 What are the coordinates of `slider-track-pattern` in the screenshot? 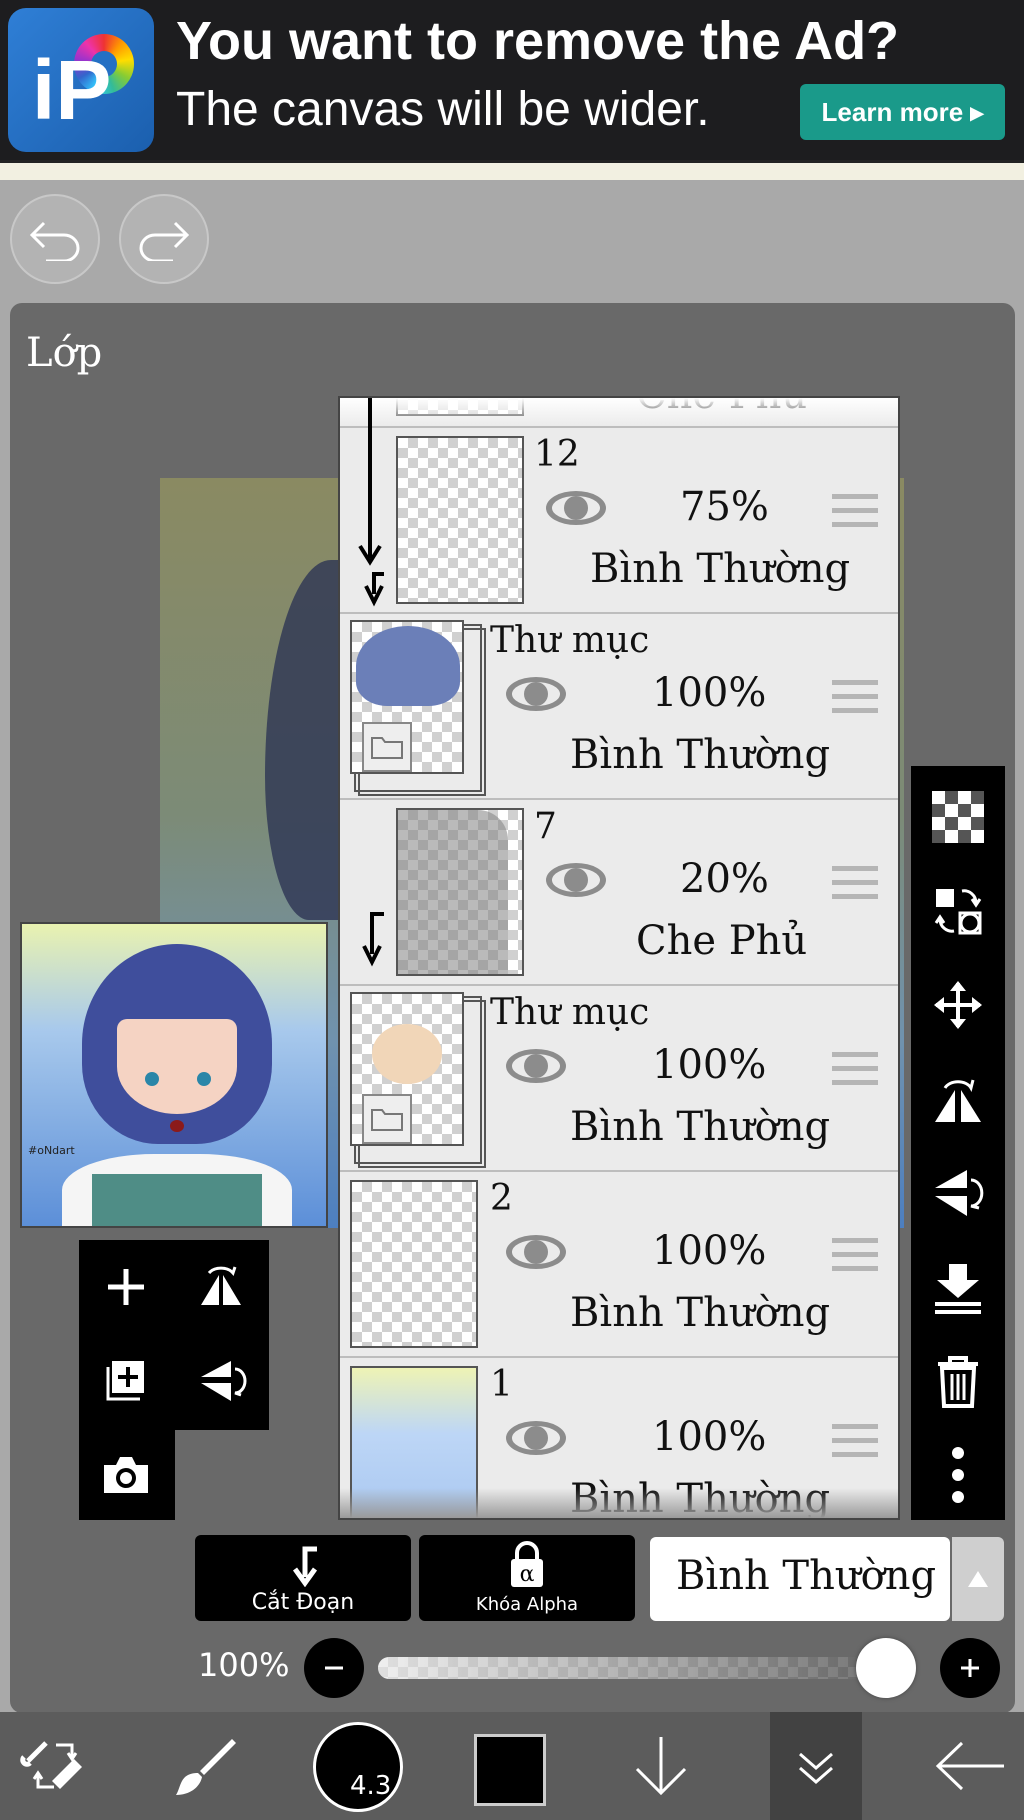 It's located at (643, 1668).